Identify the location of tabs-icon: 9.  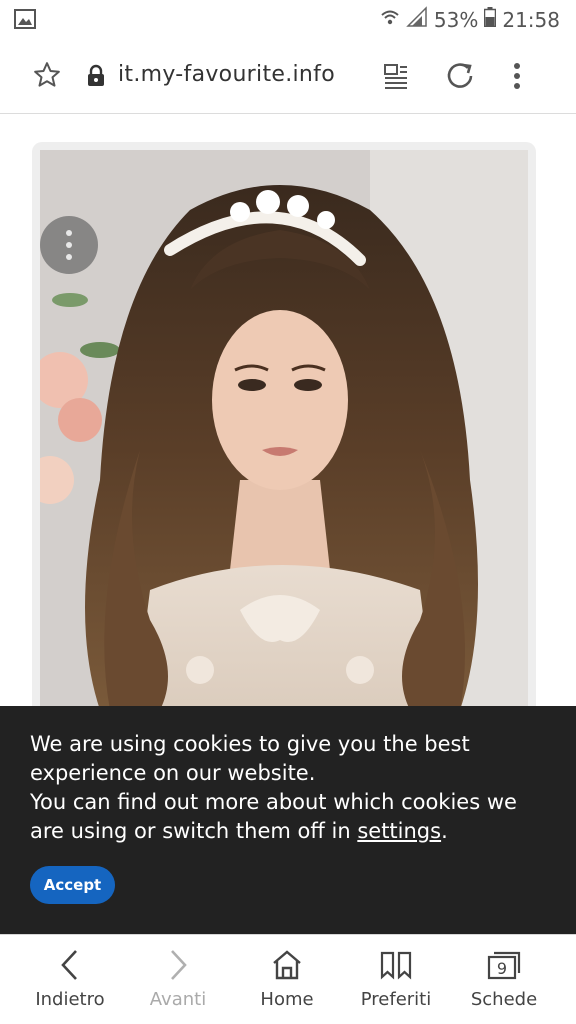
(504, 965).